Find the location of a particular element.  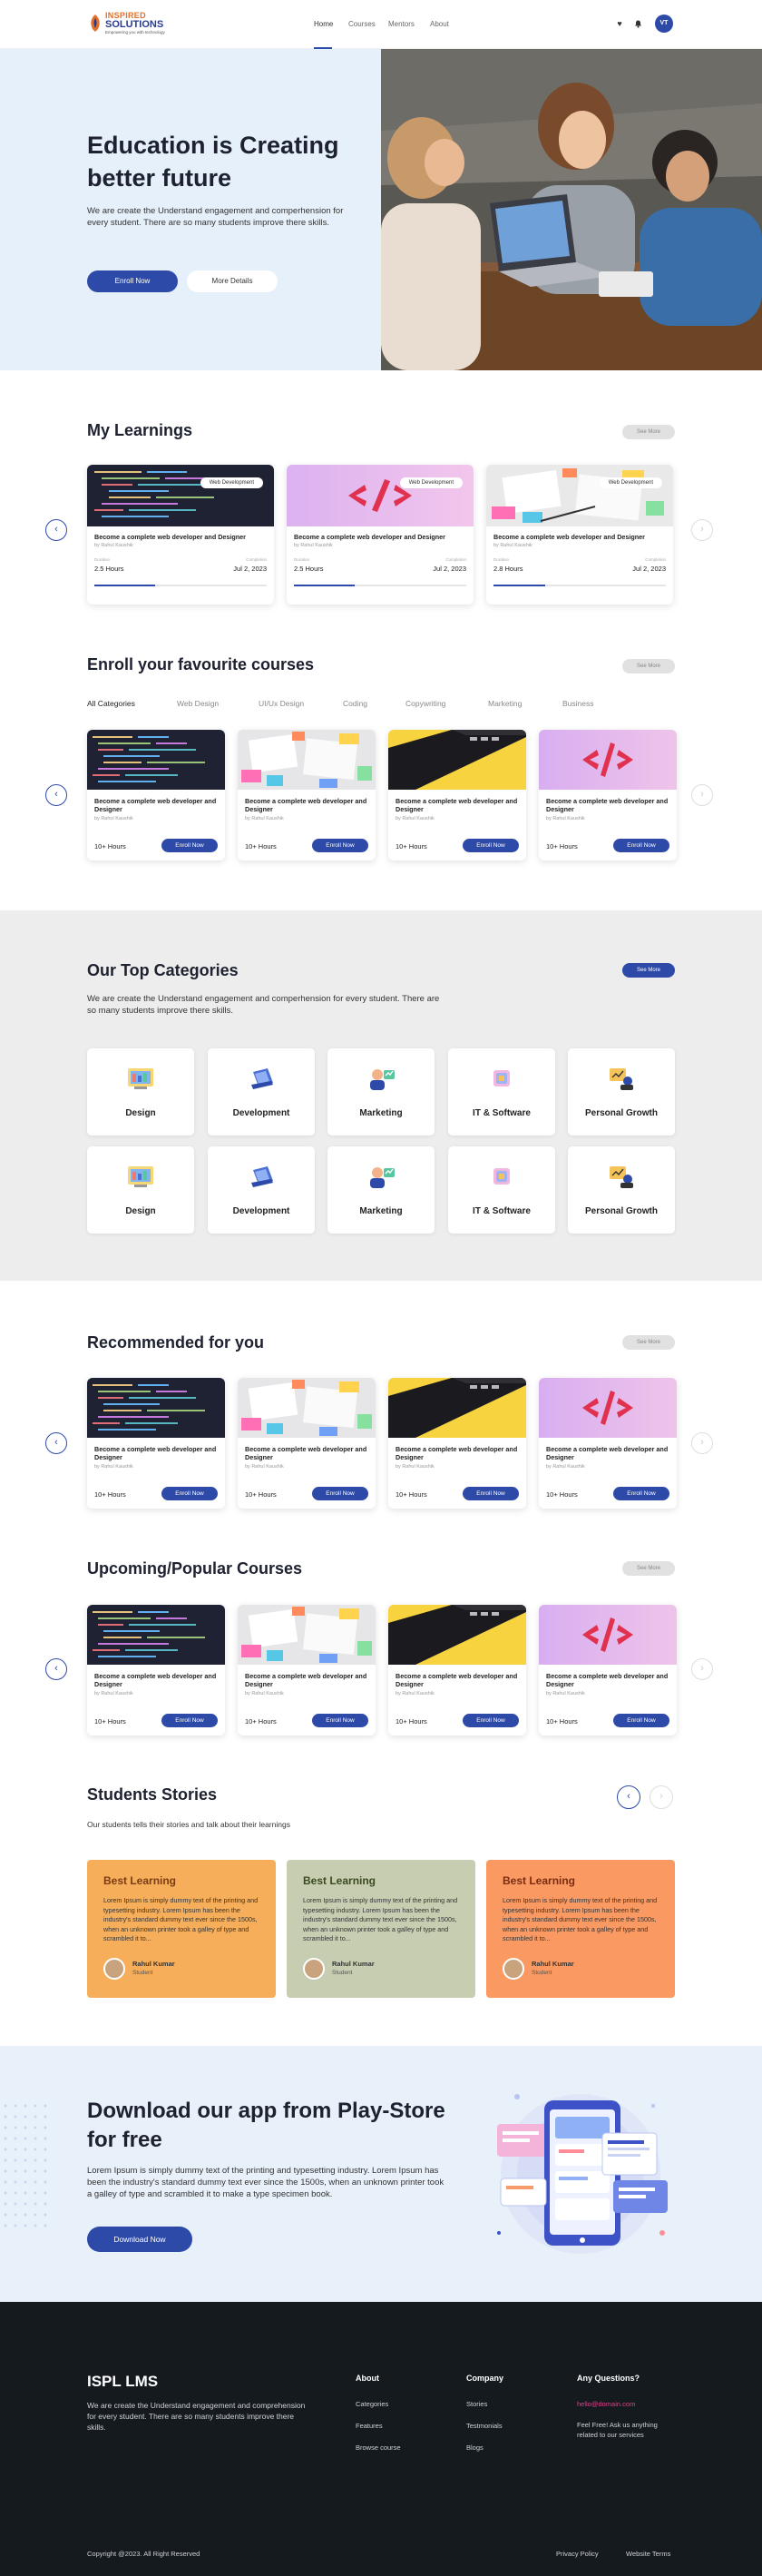

footer-link-stories: Stories is located at coordinates (477, 2404).